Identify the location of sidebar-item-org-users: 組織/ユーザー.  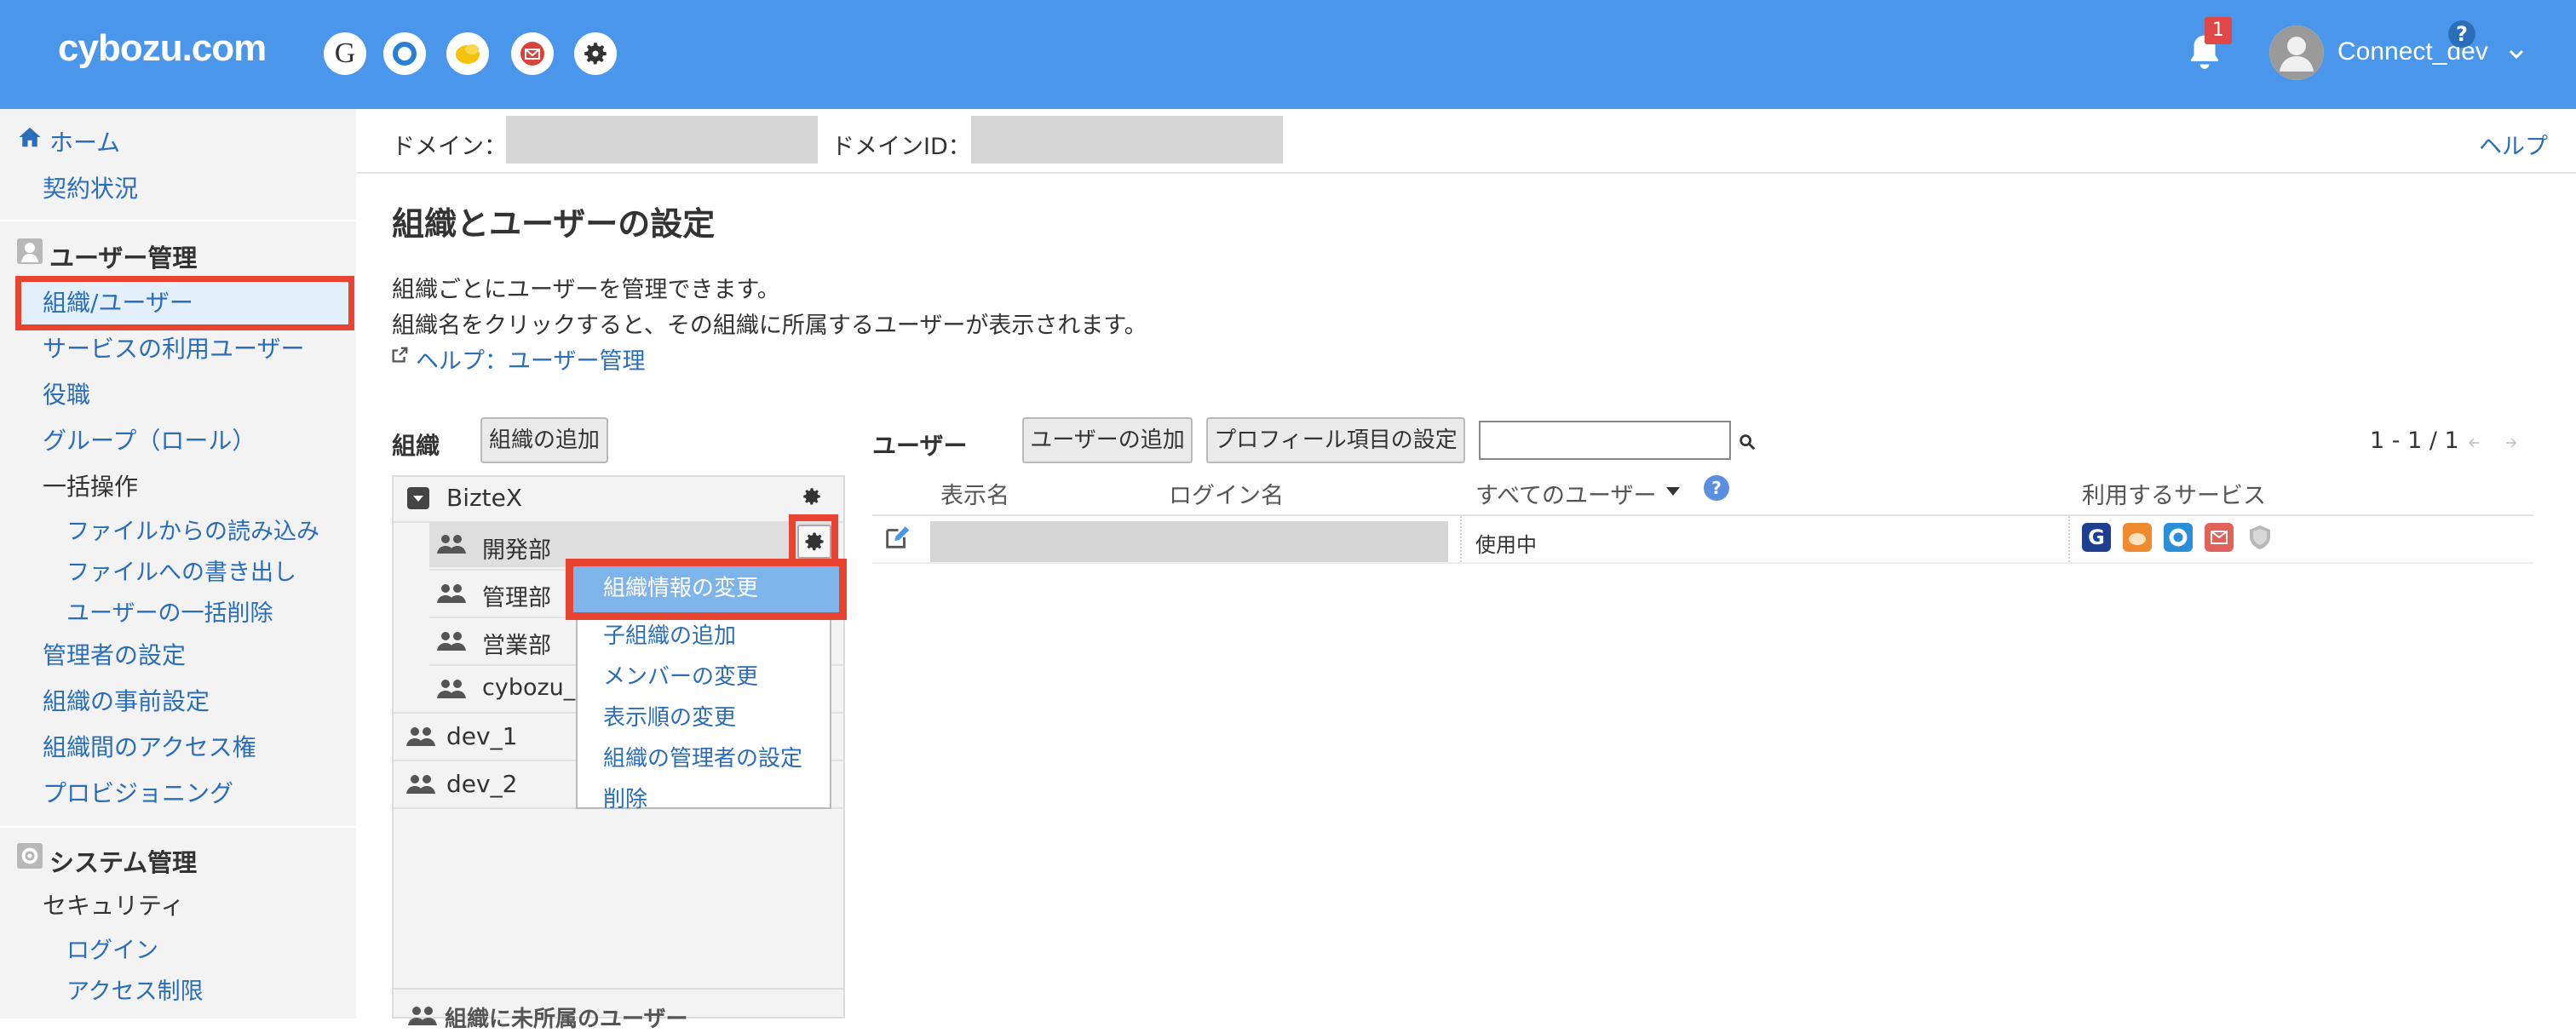
(118, 301).